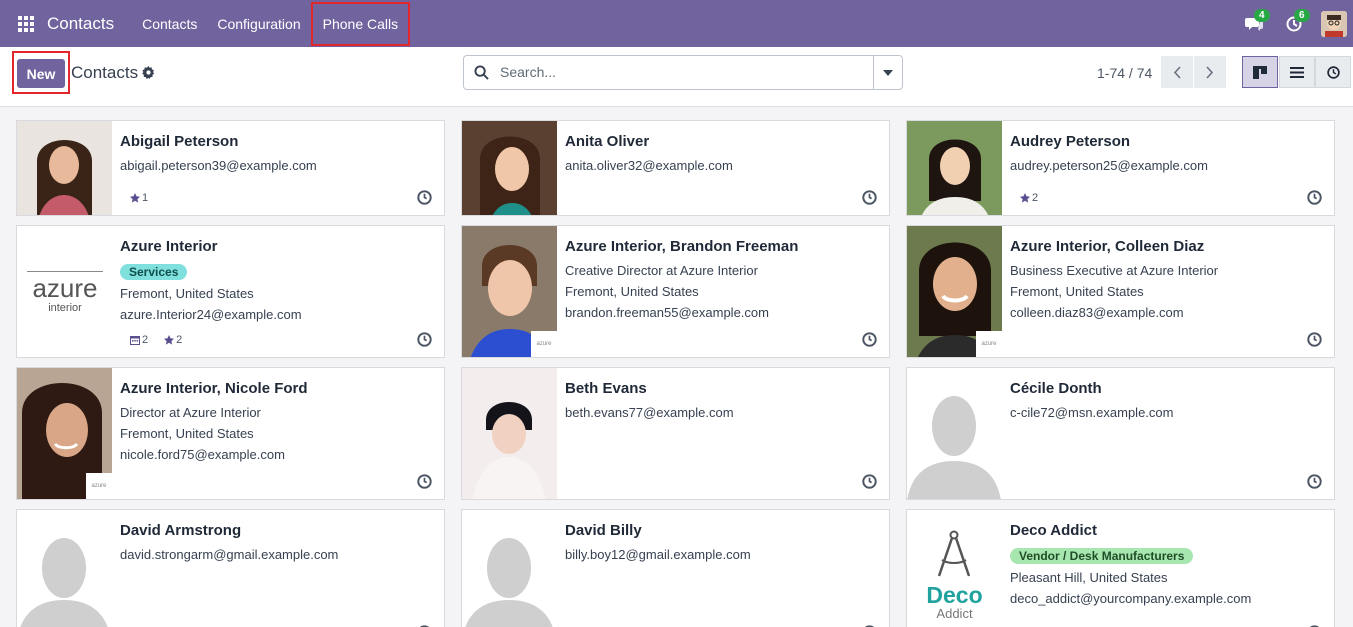 The image size is (1353, 627). What do you see at coordinates (169, 23) in the screenshot?
I see `menu-contacts: Contacts` at bounding box center [169, 23].